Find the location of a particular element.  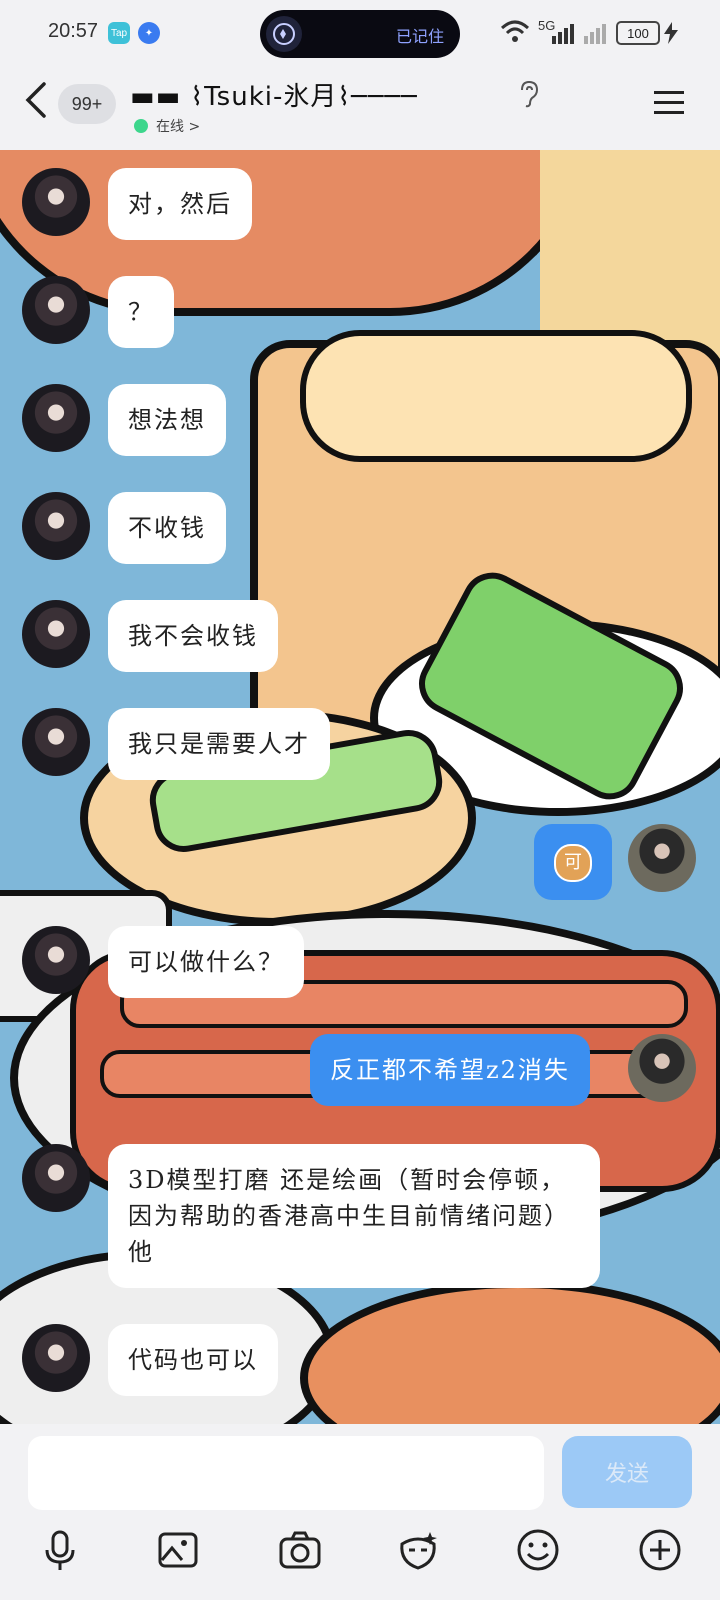

image-icon is located at coordinates (178, 1550).